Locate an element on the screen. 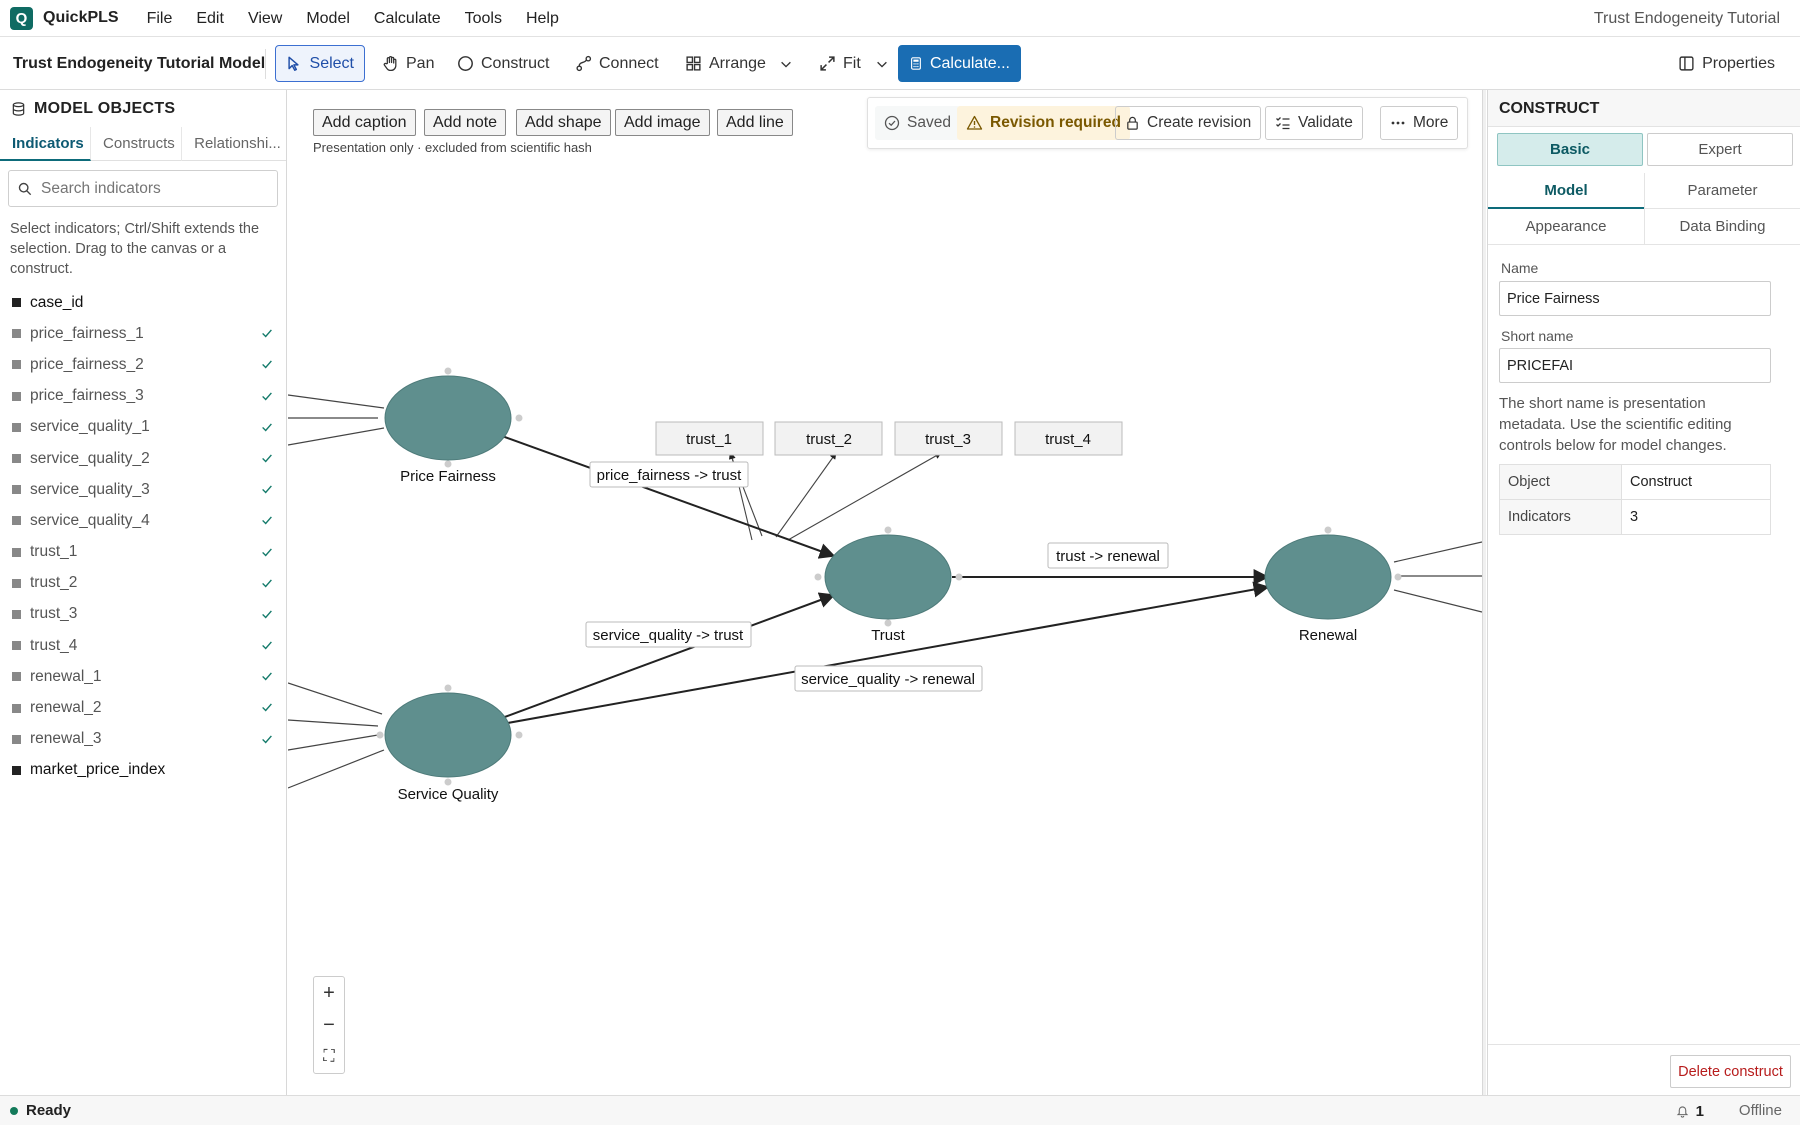 This screenshot has height=1125, width=1800. name-field is located at coordinates (1635, 298).